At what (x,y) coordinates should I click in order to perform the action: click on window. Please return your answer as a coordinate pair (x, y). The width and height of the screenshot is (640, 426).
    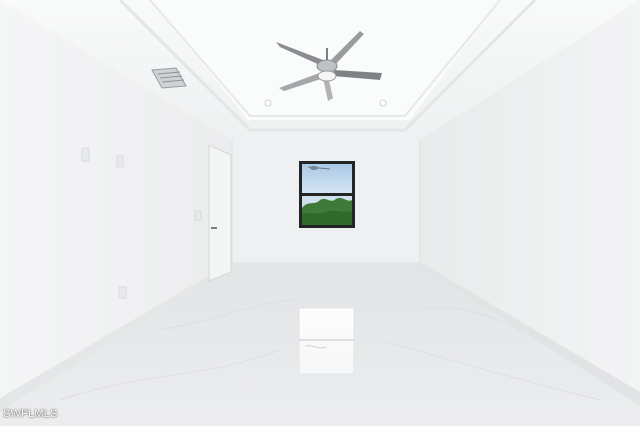
    Looking at the image, I should click on (327, 194).